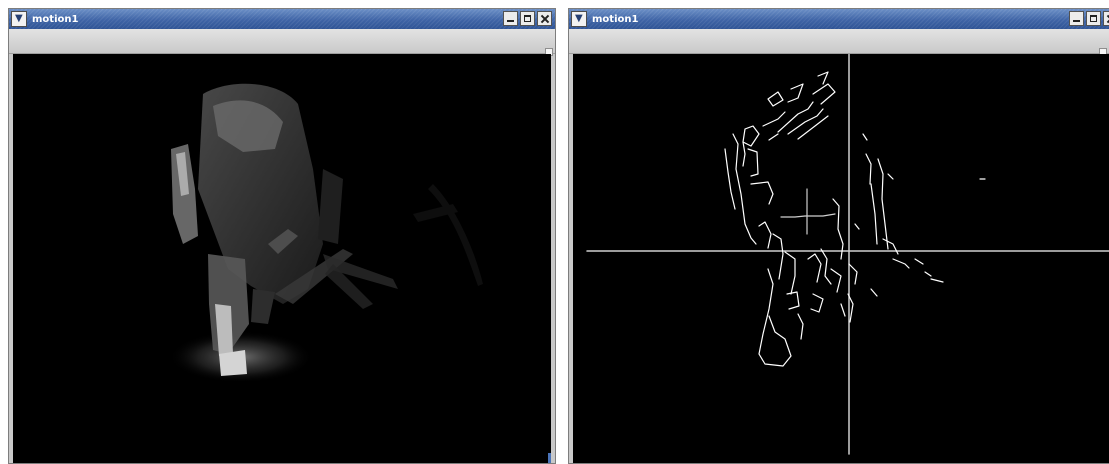  Describe the element at coordinates (549, 458) in the screenshot. I see `scroll-indicator` at that location.